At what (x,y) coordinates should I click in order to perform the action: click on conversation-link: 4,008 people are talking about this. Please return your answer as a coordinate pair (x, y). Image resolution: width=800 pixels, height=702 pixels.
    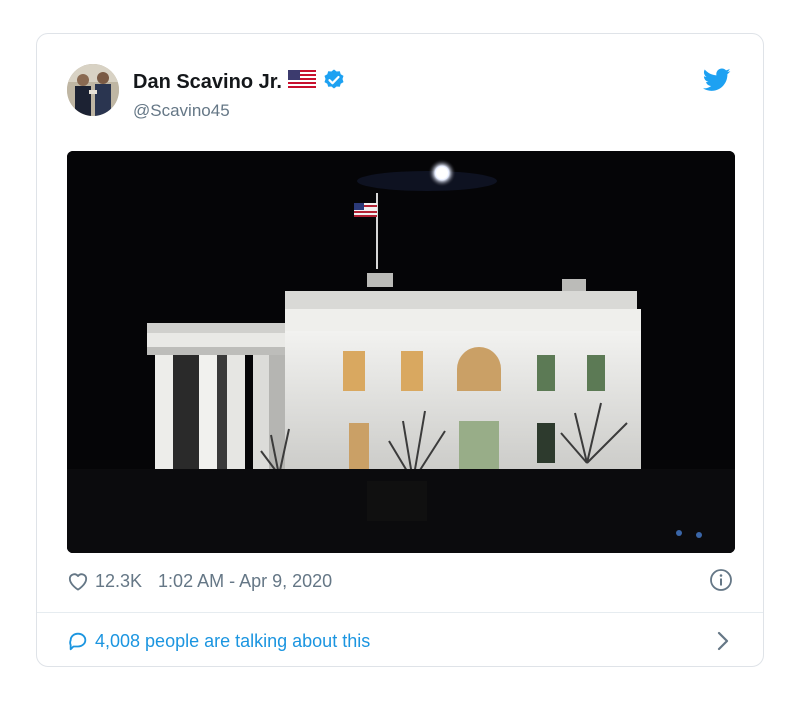
    Looking at the image, I should click on (400, 641).